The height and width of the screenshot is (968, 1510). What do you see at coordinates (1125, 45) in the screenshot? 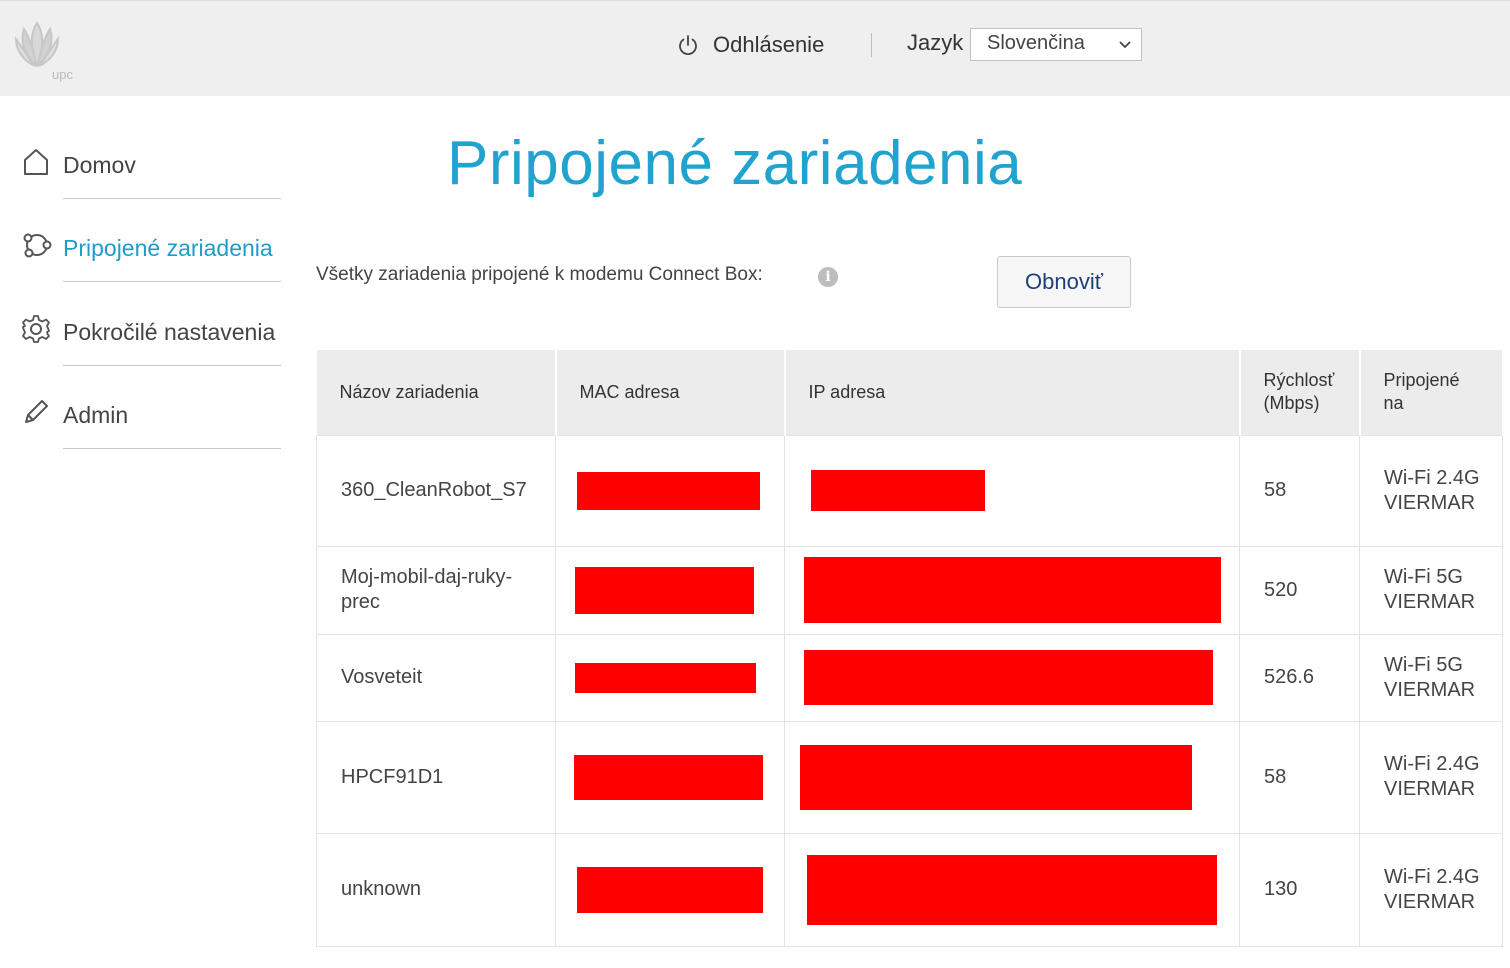
I see `chevron-down-icon` at bounding box center [1125, 45].